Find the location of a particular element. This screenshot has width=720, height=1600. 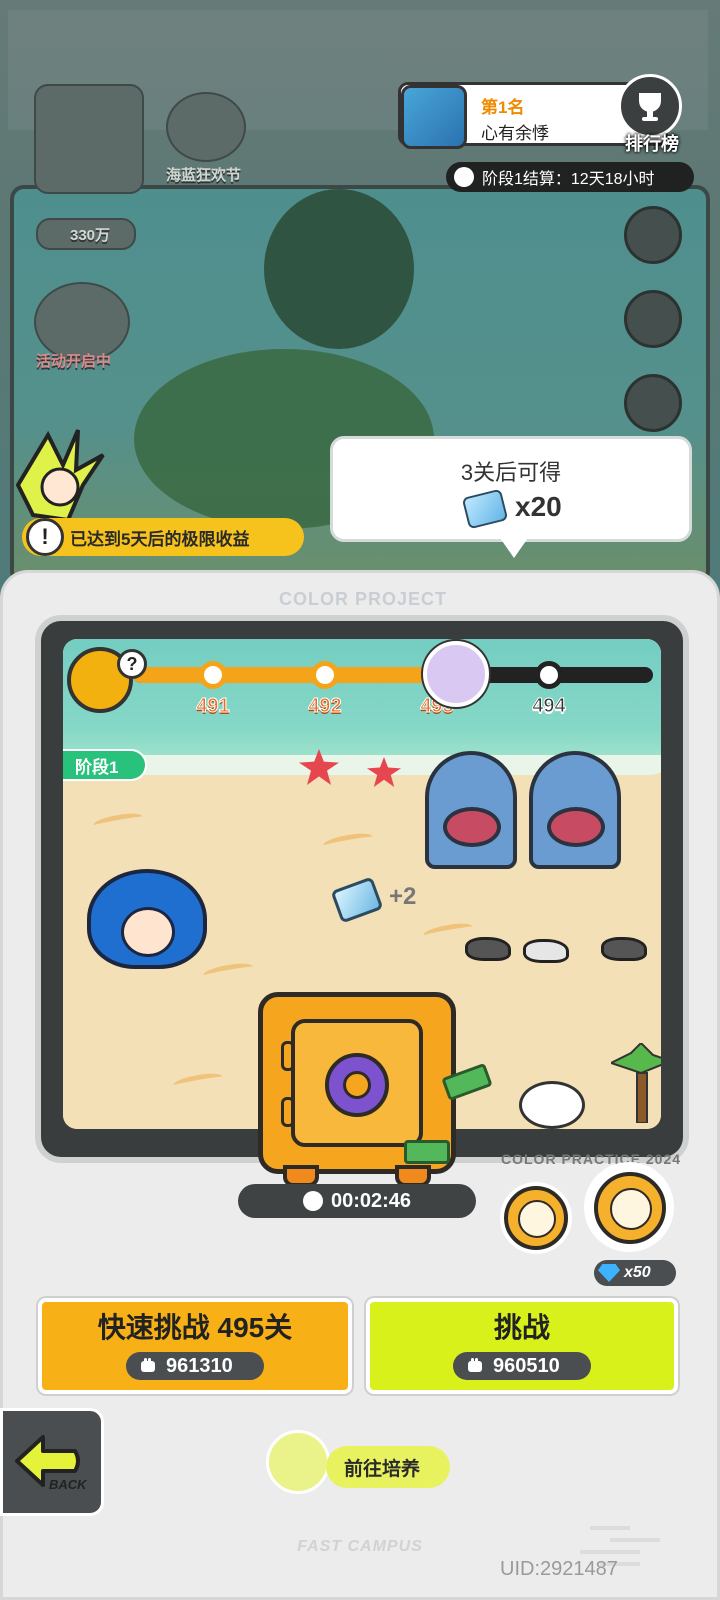

go-train-label: 前往培养 is located at coordinates (382, 1469).